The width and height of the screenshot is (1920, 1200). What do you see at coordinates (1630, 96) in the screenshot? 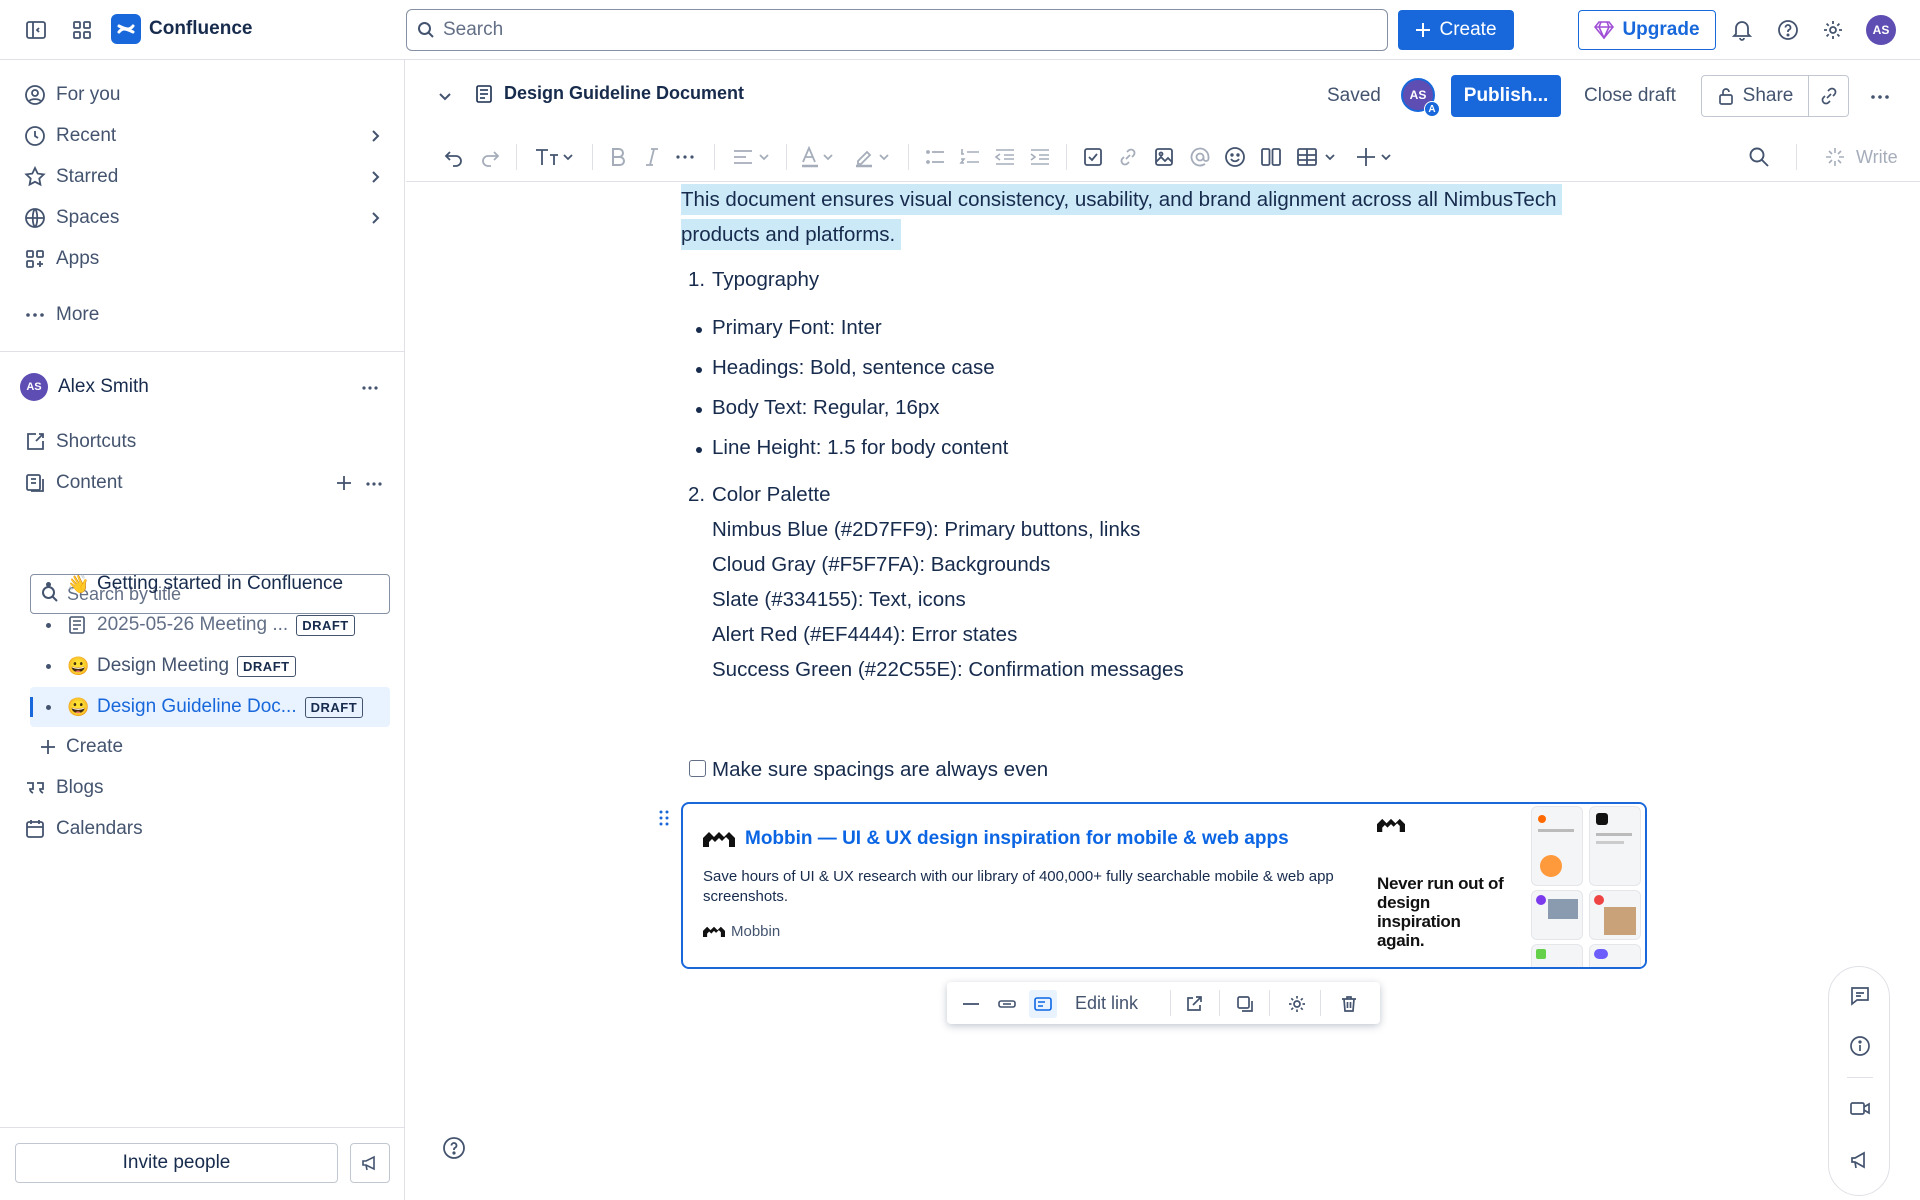
I see `close-draft-button: Close draft` at bounding box center [1630, 96].